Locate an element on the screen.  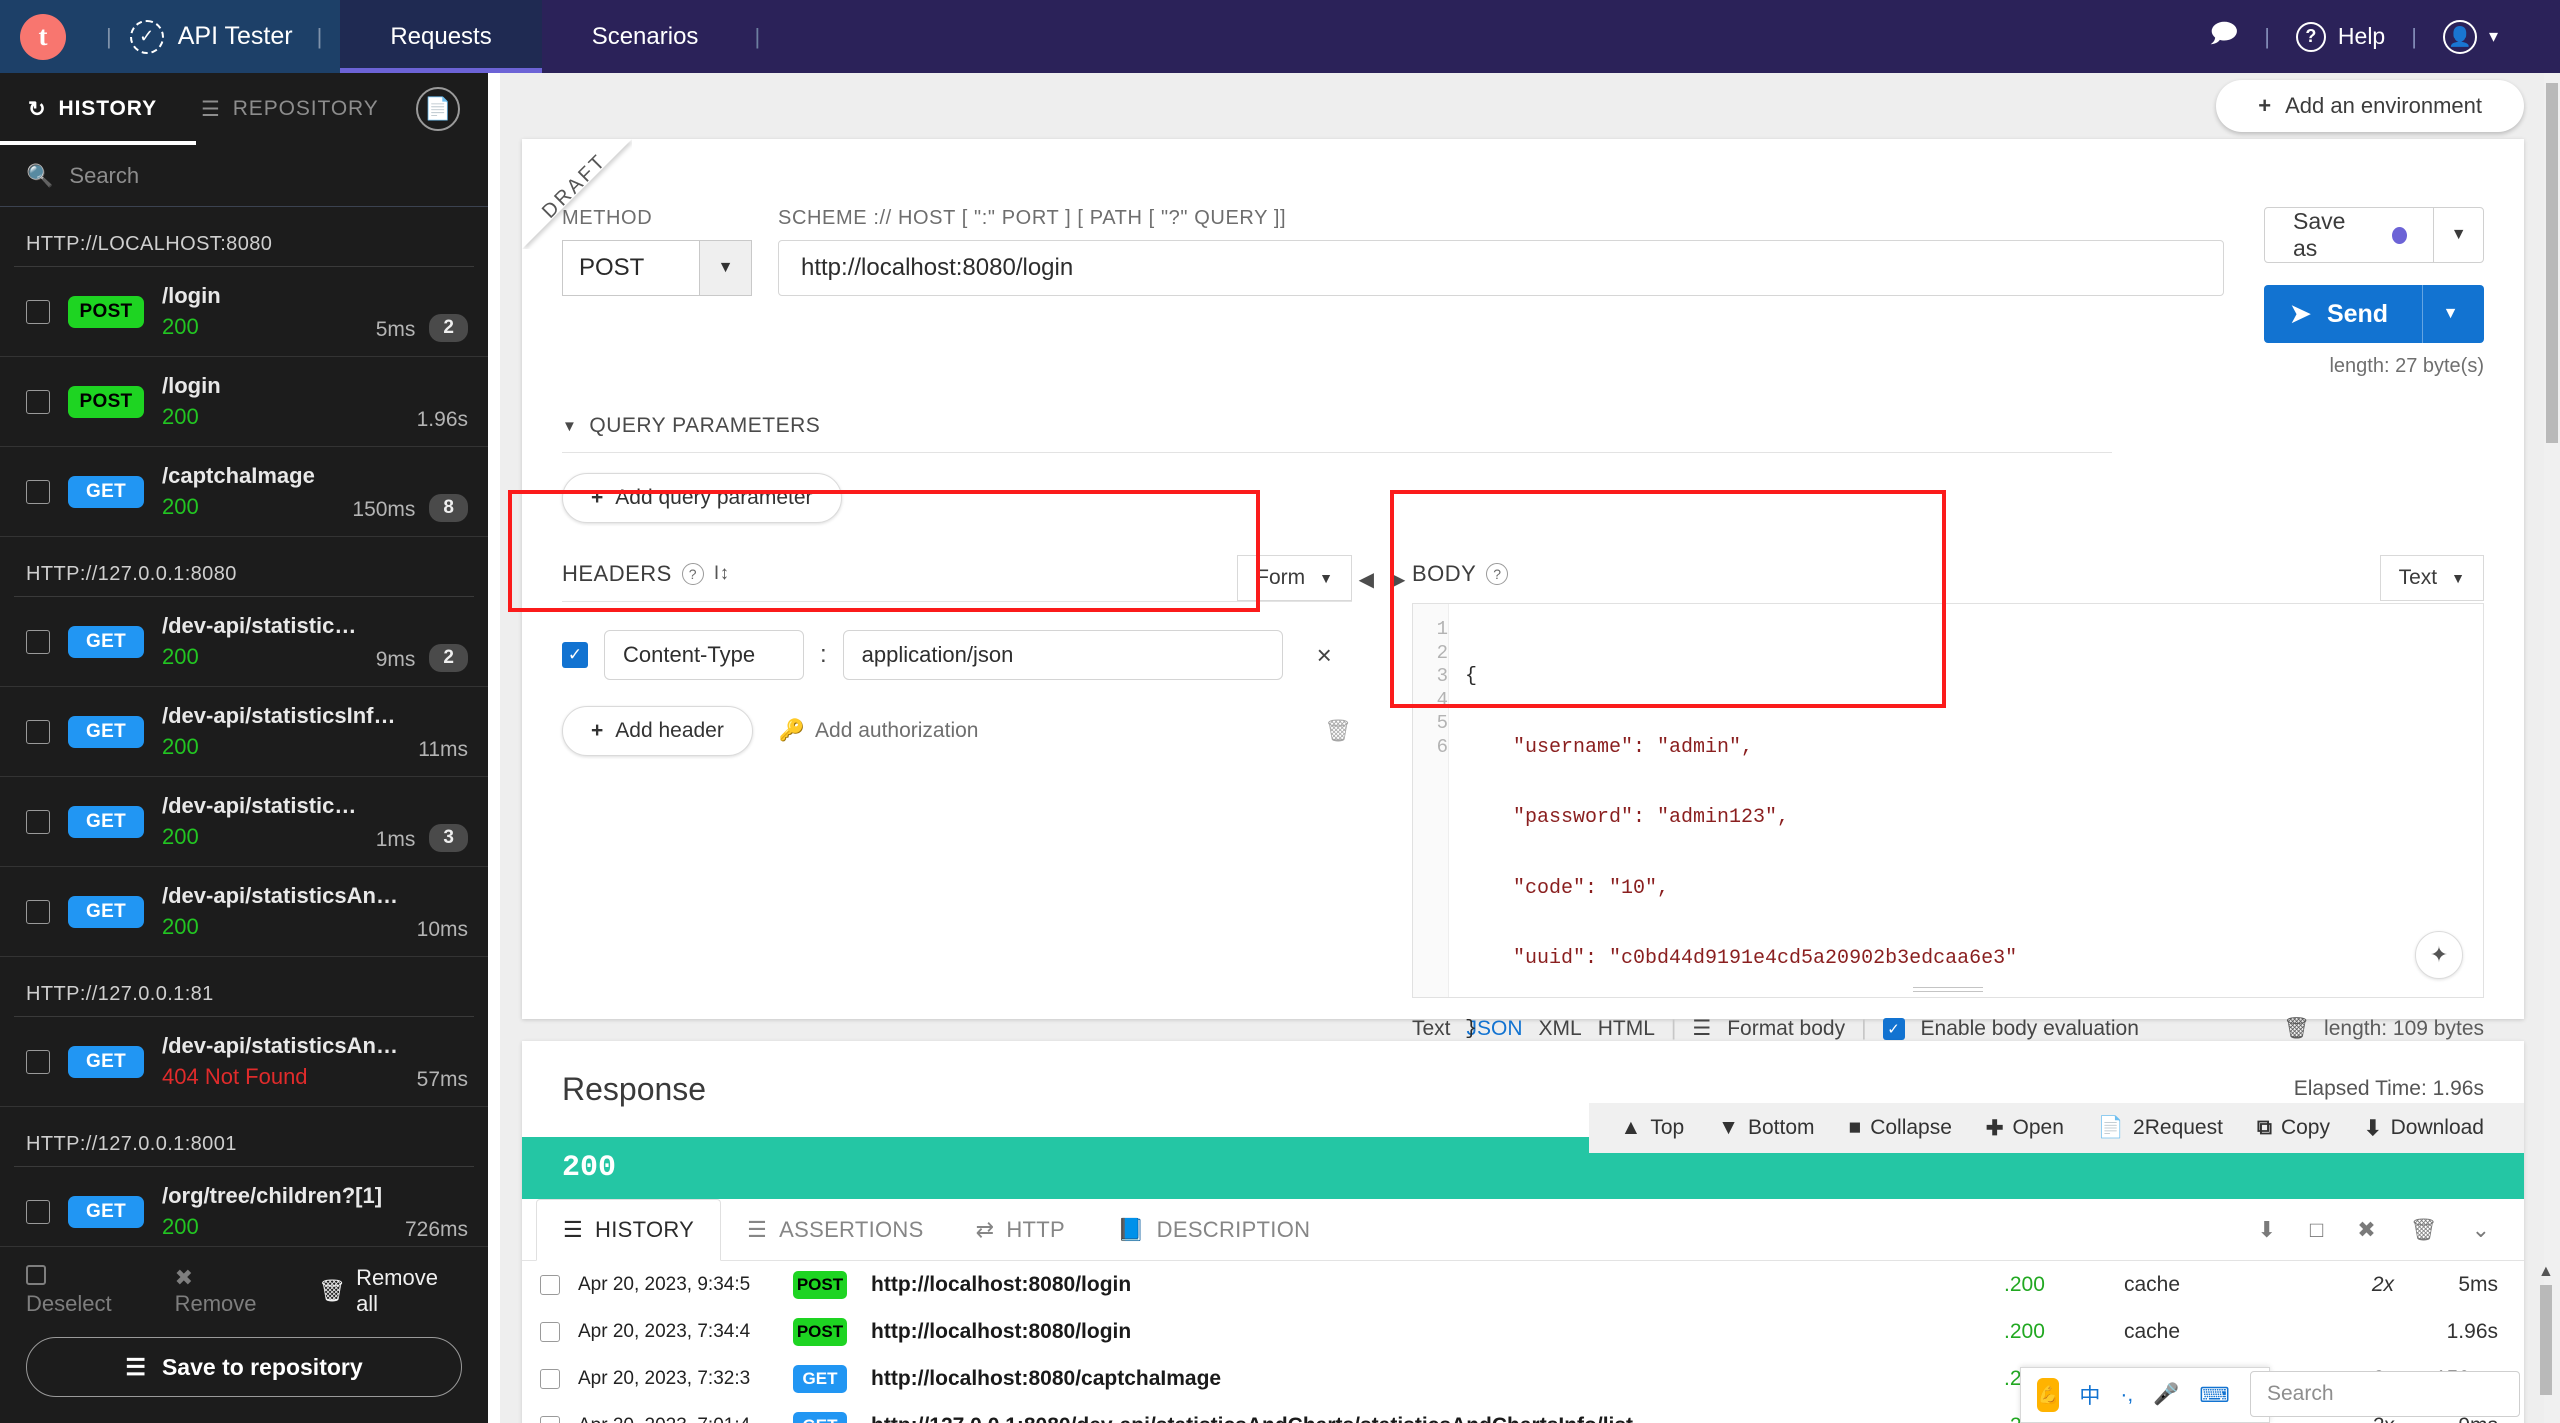
save-as-dropdown-icon: ▼ is located at coordinates (2458, 235).